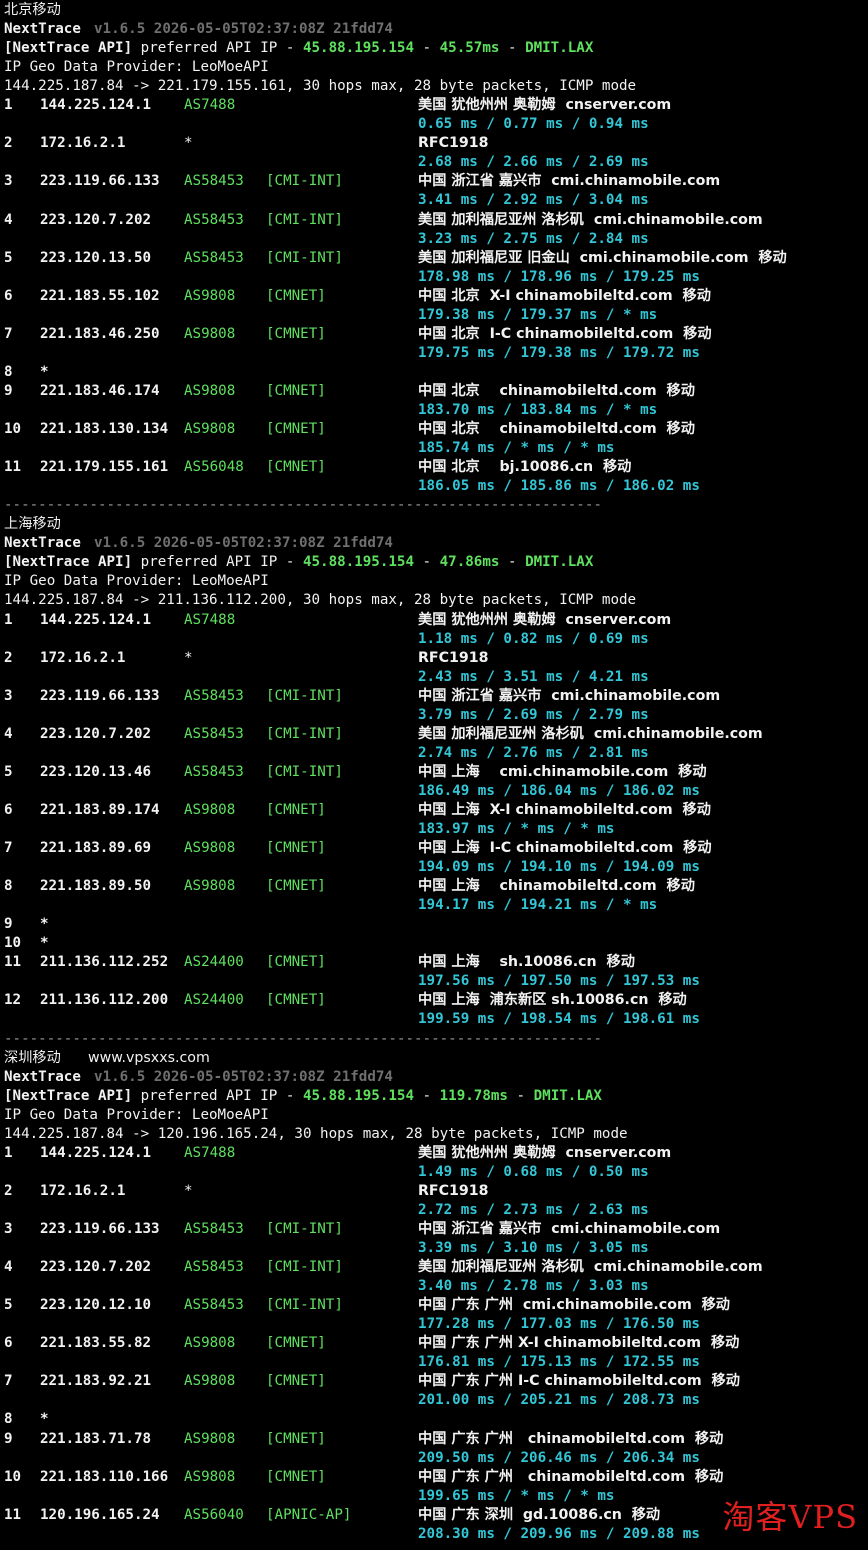 Image resolution: width=868 pixels, height=1550 pixels. What do you see at coordinates (516, 448) in the screenshot?
I see `hop-rtt: 185.74 ms / * ms / * ms` at bounding box center [516, 448].